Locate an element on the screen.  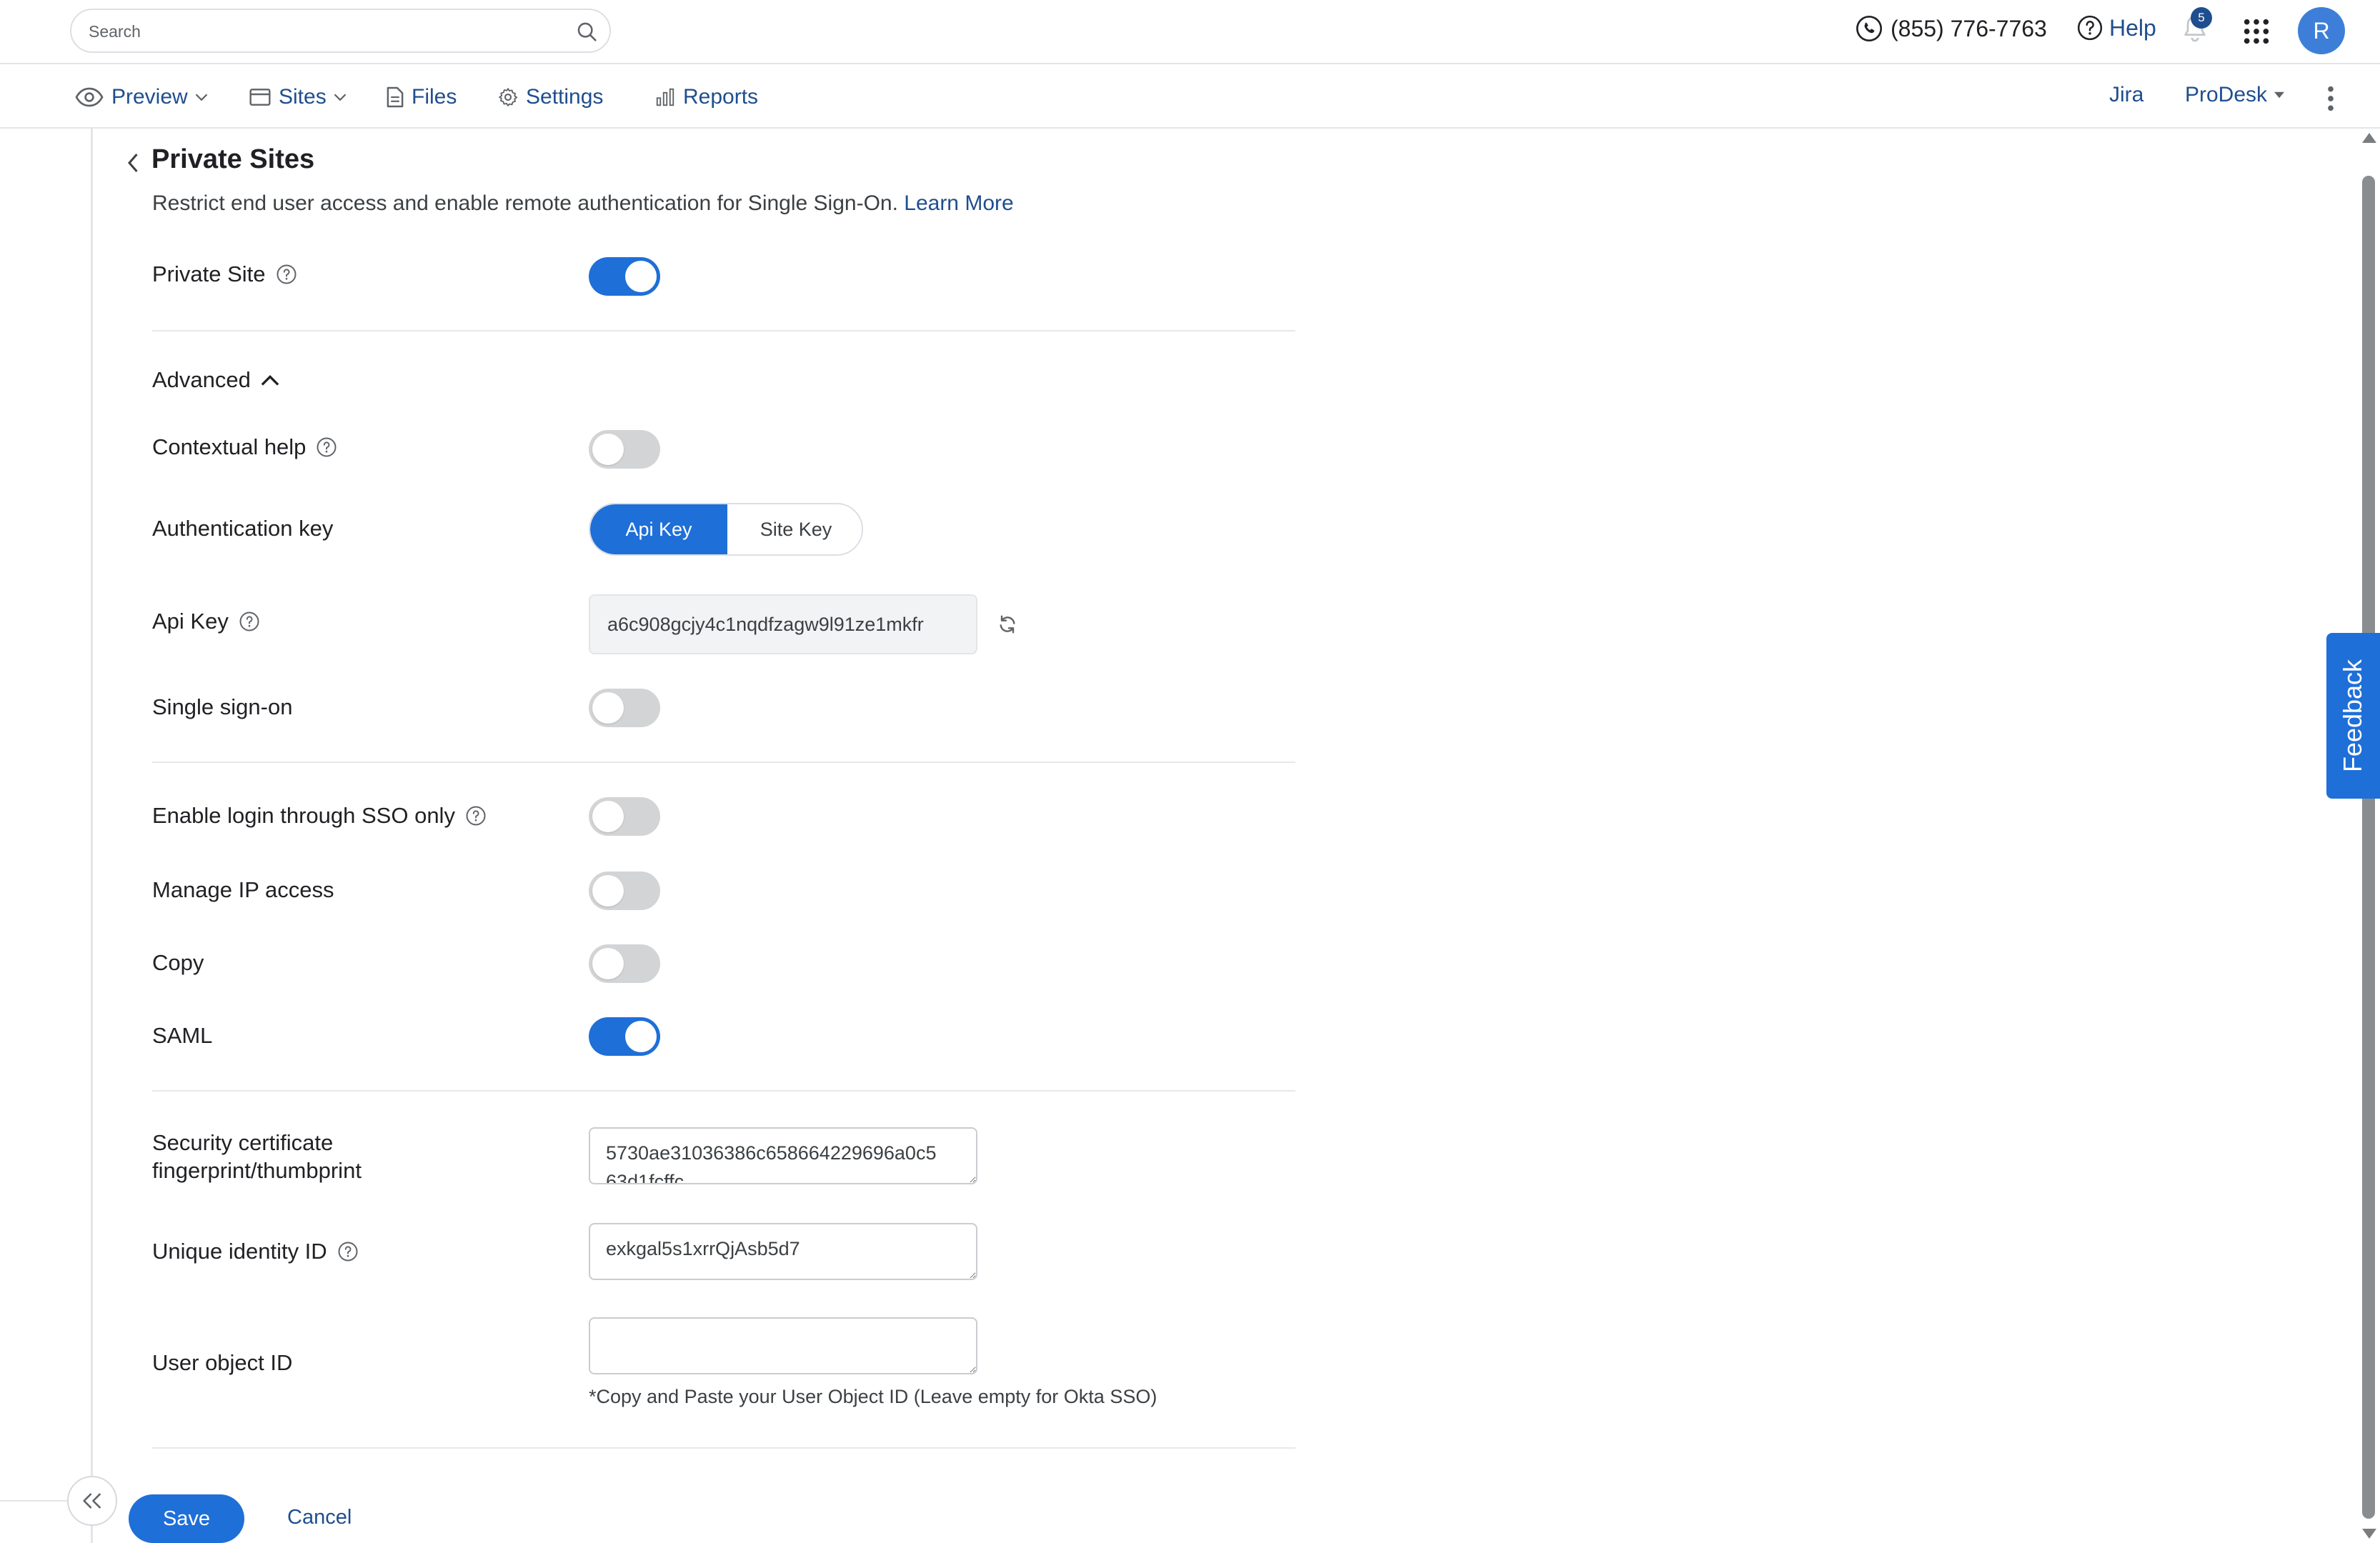
notification-badge: 5 is located at coordinates (2201, 18).